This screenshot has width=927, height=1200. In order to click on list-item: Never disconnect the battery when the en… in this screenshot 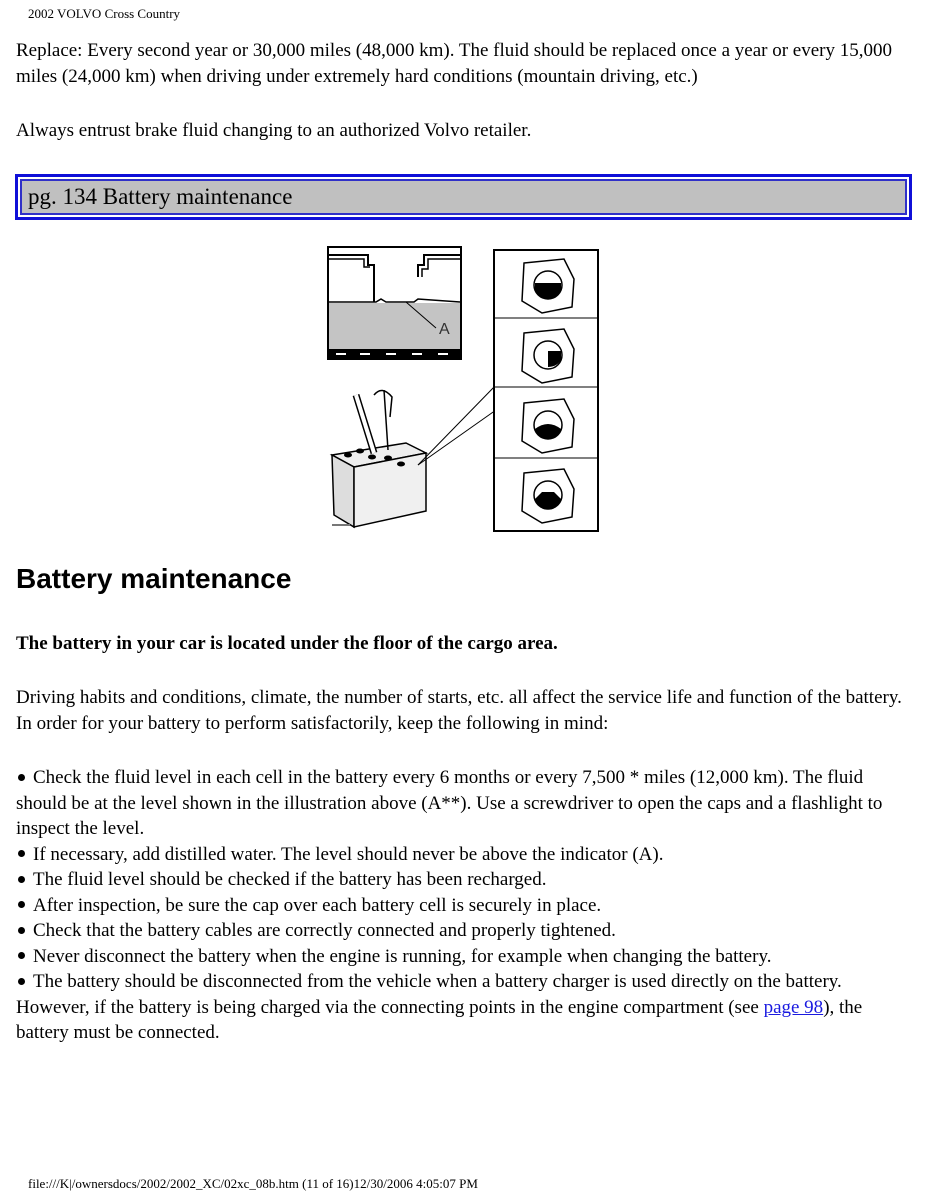, I will do `click(466, 957)`.